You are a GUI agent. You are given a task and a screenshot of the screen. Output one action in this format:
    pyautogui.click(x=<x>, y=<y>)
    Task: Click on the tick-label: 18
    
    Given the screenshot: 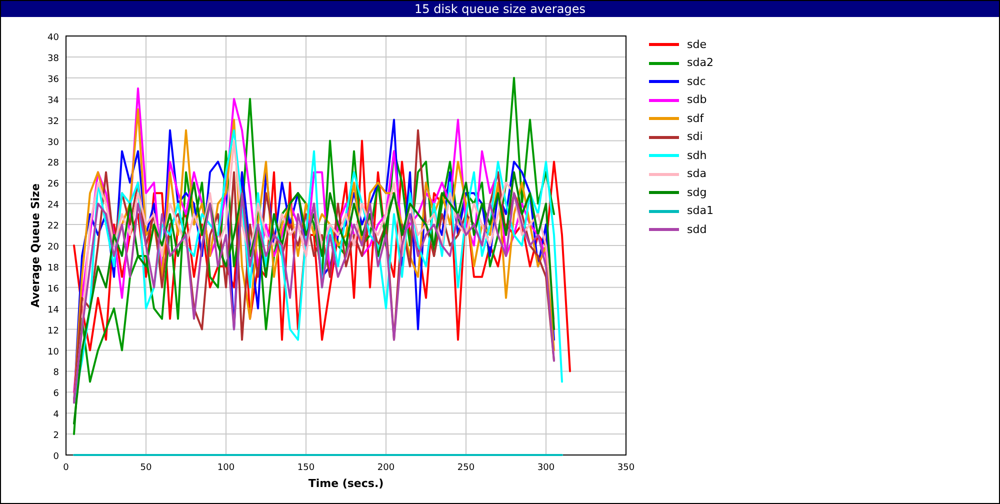 What is the action you would take?
    pyautogui.click(x=53, y=268)
    